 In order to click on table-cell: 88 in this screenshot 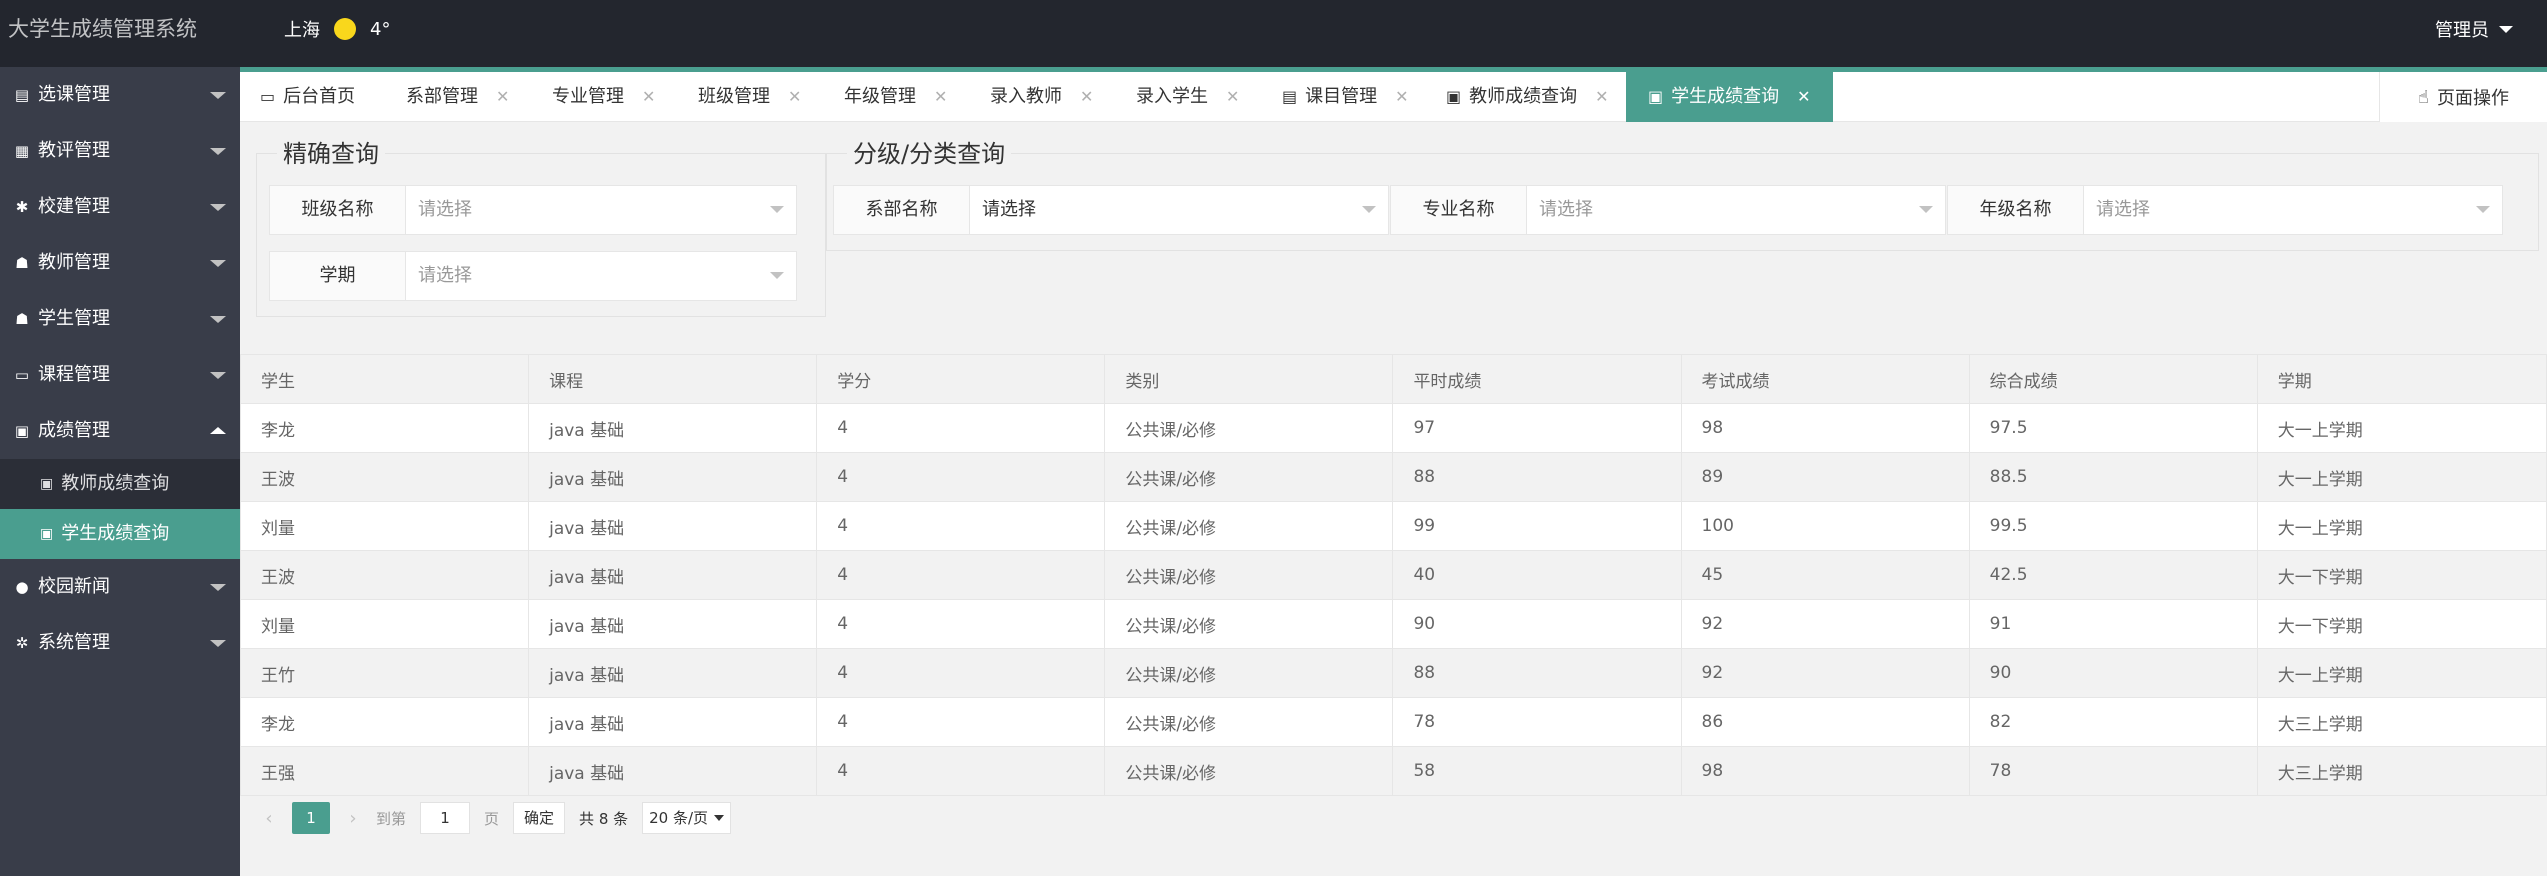, I will do `click(1537, 477)`.